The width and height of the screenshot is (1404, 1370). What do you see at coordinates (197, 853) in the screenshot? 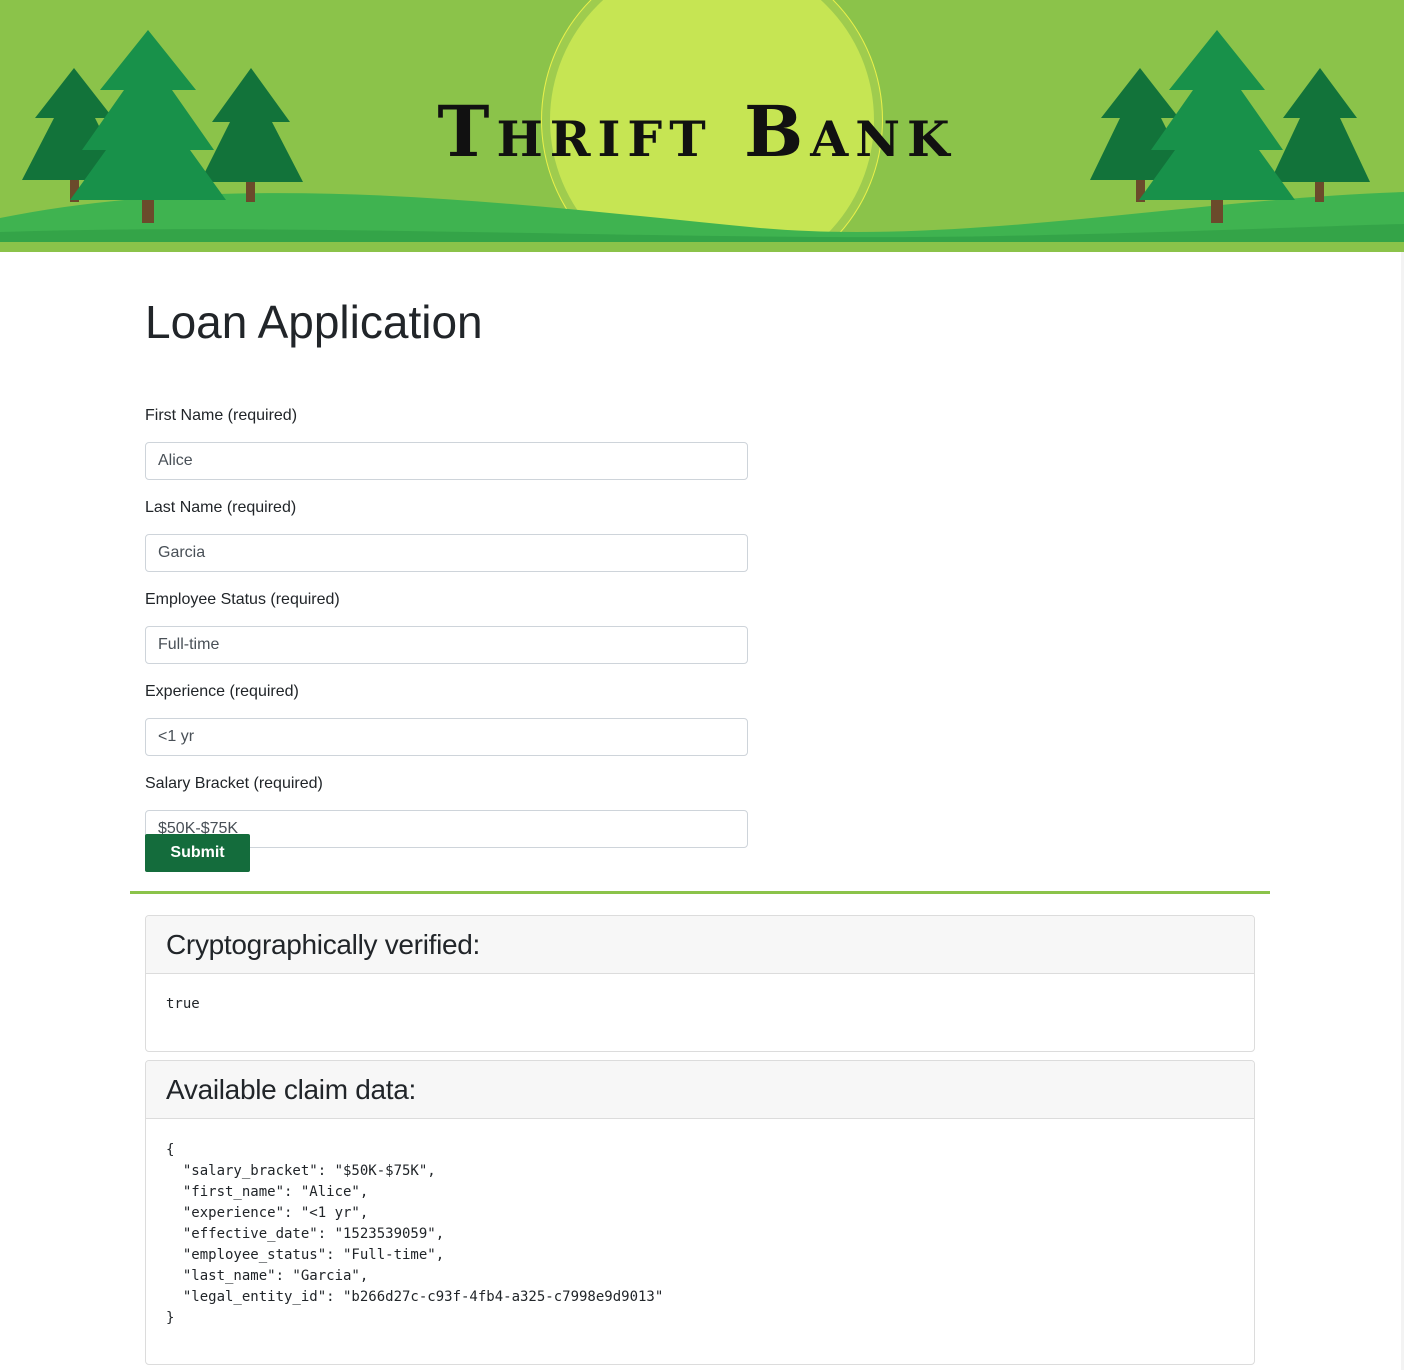
I see `submit-button: Submit` at bounding box center [197, 853].